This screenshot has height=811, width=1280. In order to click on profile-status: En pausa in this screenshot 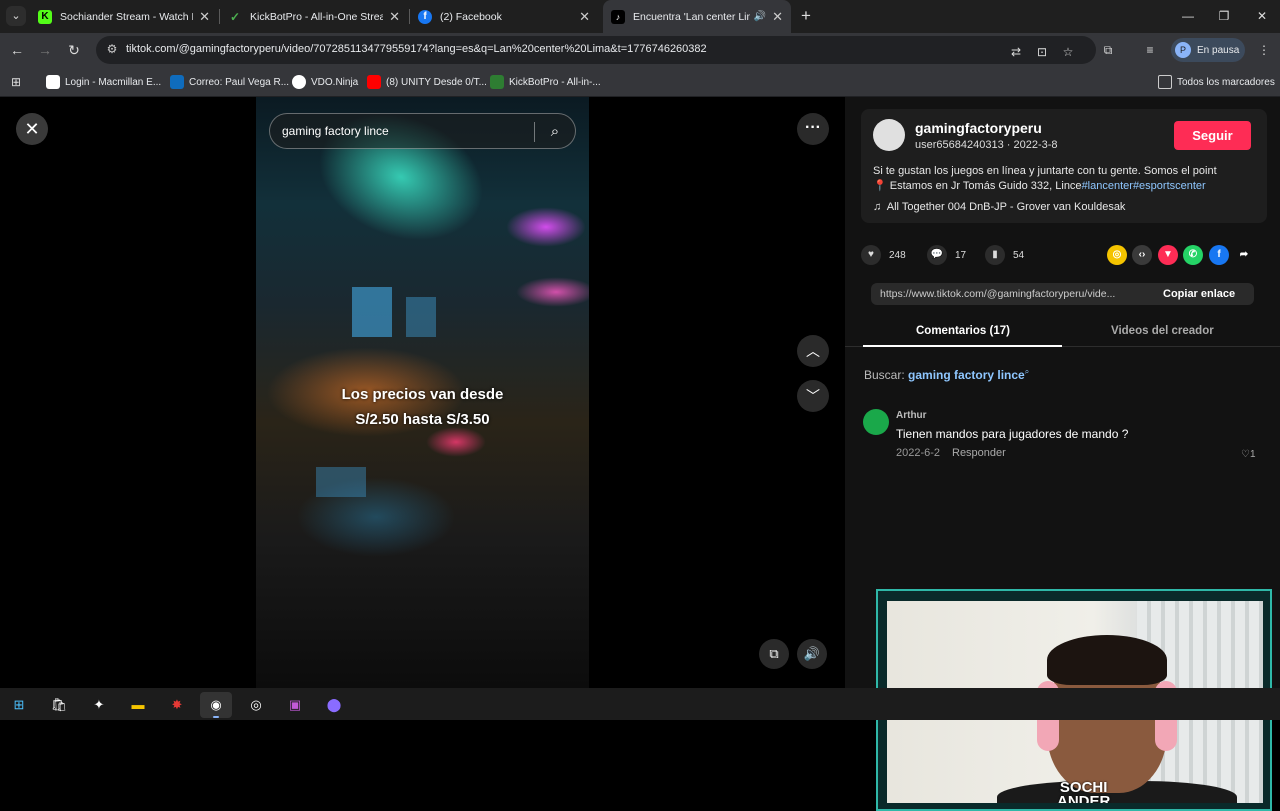, I will do `click(1218, 50)`.